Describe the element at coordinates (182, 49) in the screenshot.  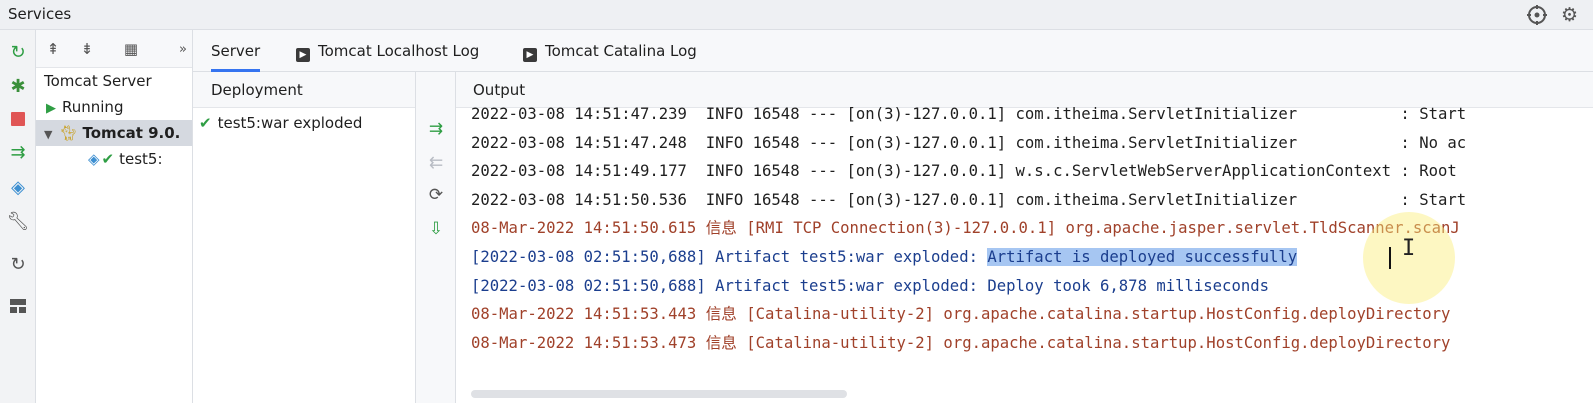
I see `more-icon: »` at that location.